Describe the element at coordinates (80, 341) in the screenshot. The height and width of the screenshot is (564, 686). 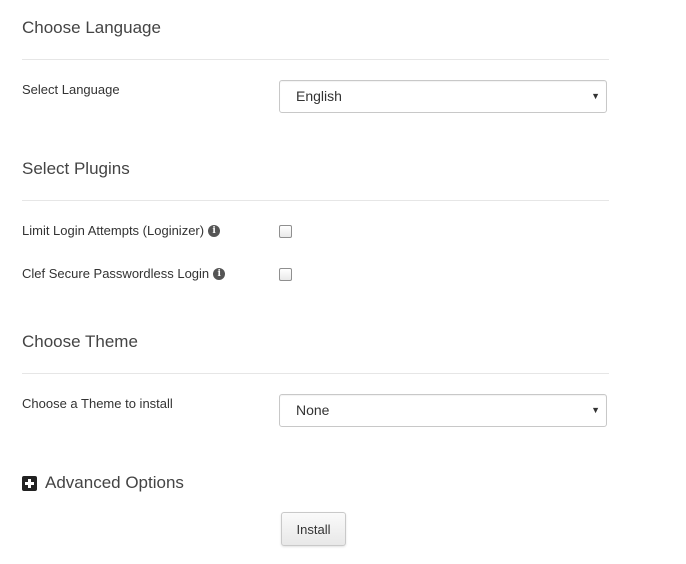
I see `section-title-theme: Choose Theme` at that location.